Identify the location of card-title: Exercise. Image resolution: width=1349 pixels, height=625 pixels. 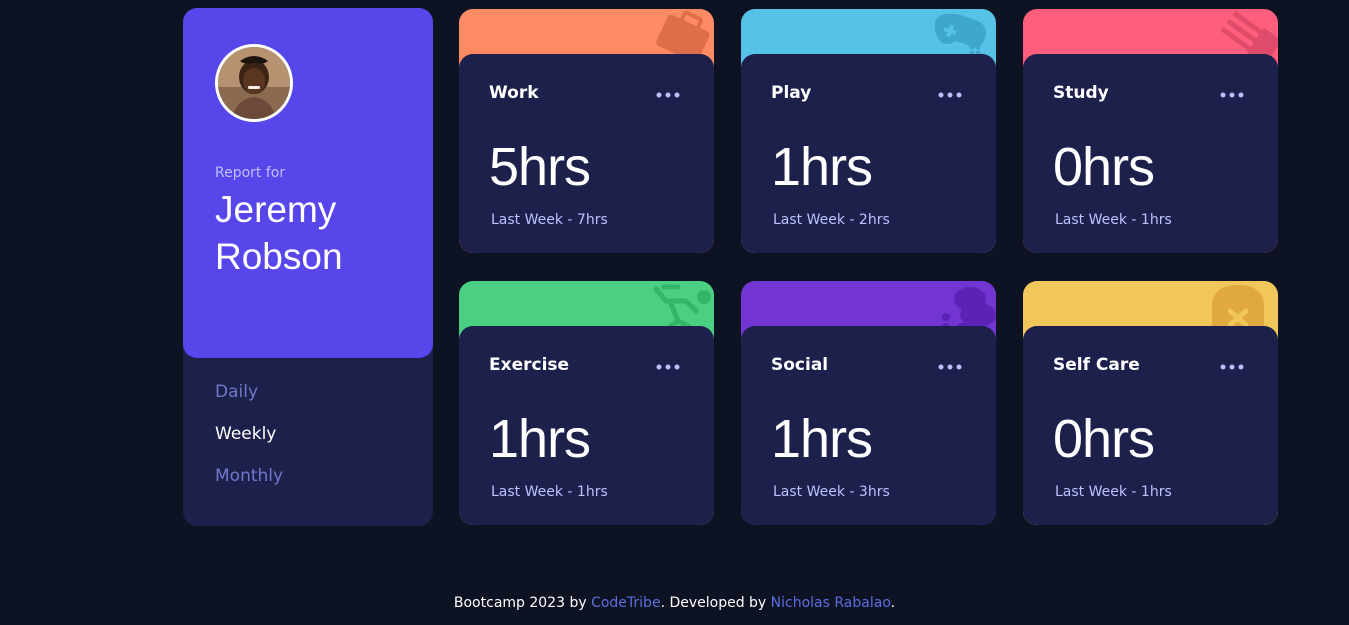
(529, 365).